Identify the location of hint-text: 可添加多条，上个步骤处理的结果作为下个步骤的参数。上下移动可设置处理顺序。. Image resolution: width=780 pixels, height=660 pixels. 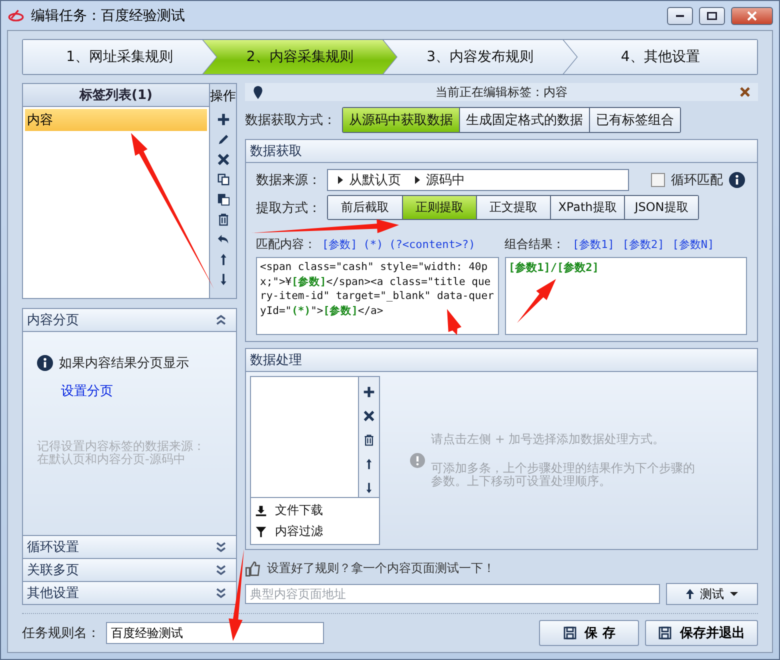
(563, 475).